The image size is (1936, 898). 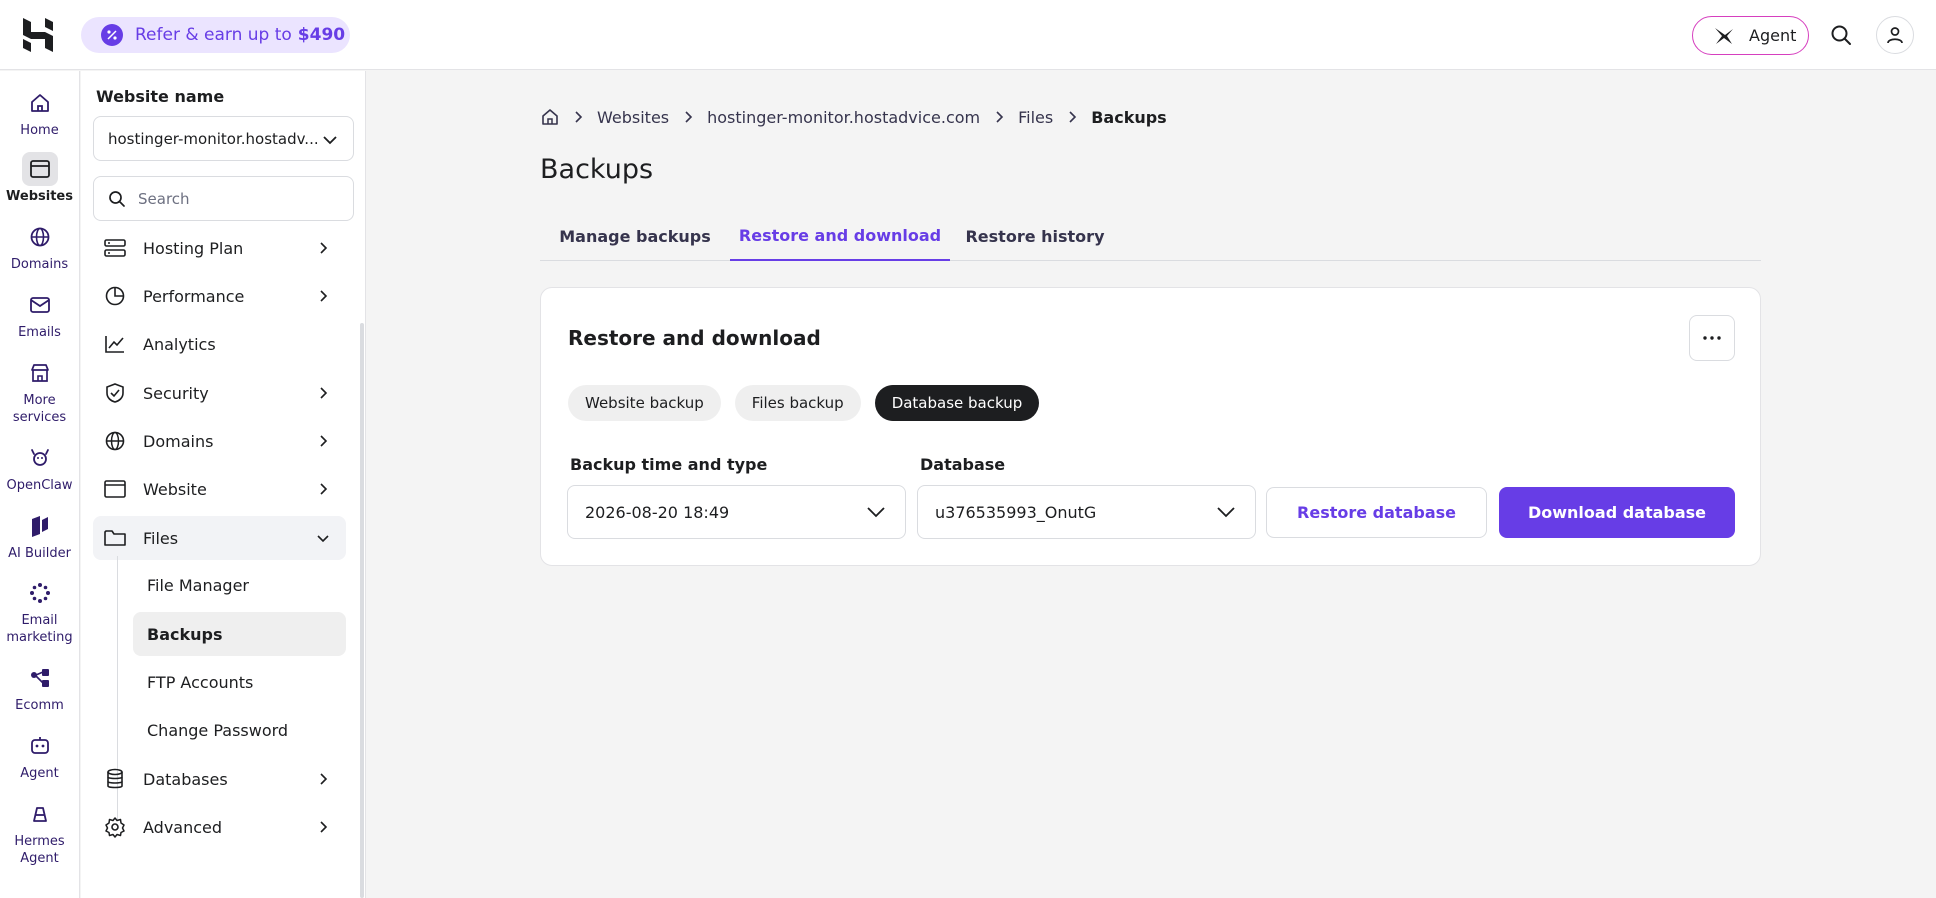 I want to click on sidebar-subitem-label: Backups, so click(x=185, y=634).